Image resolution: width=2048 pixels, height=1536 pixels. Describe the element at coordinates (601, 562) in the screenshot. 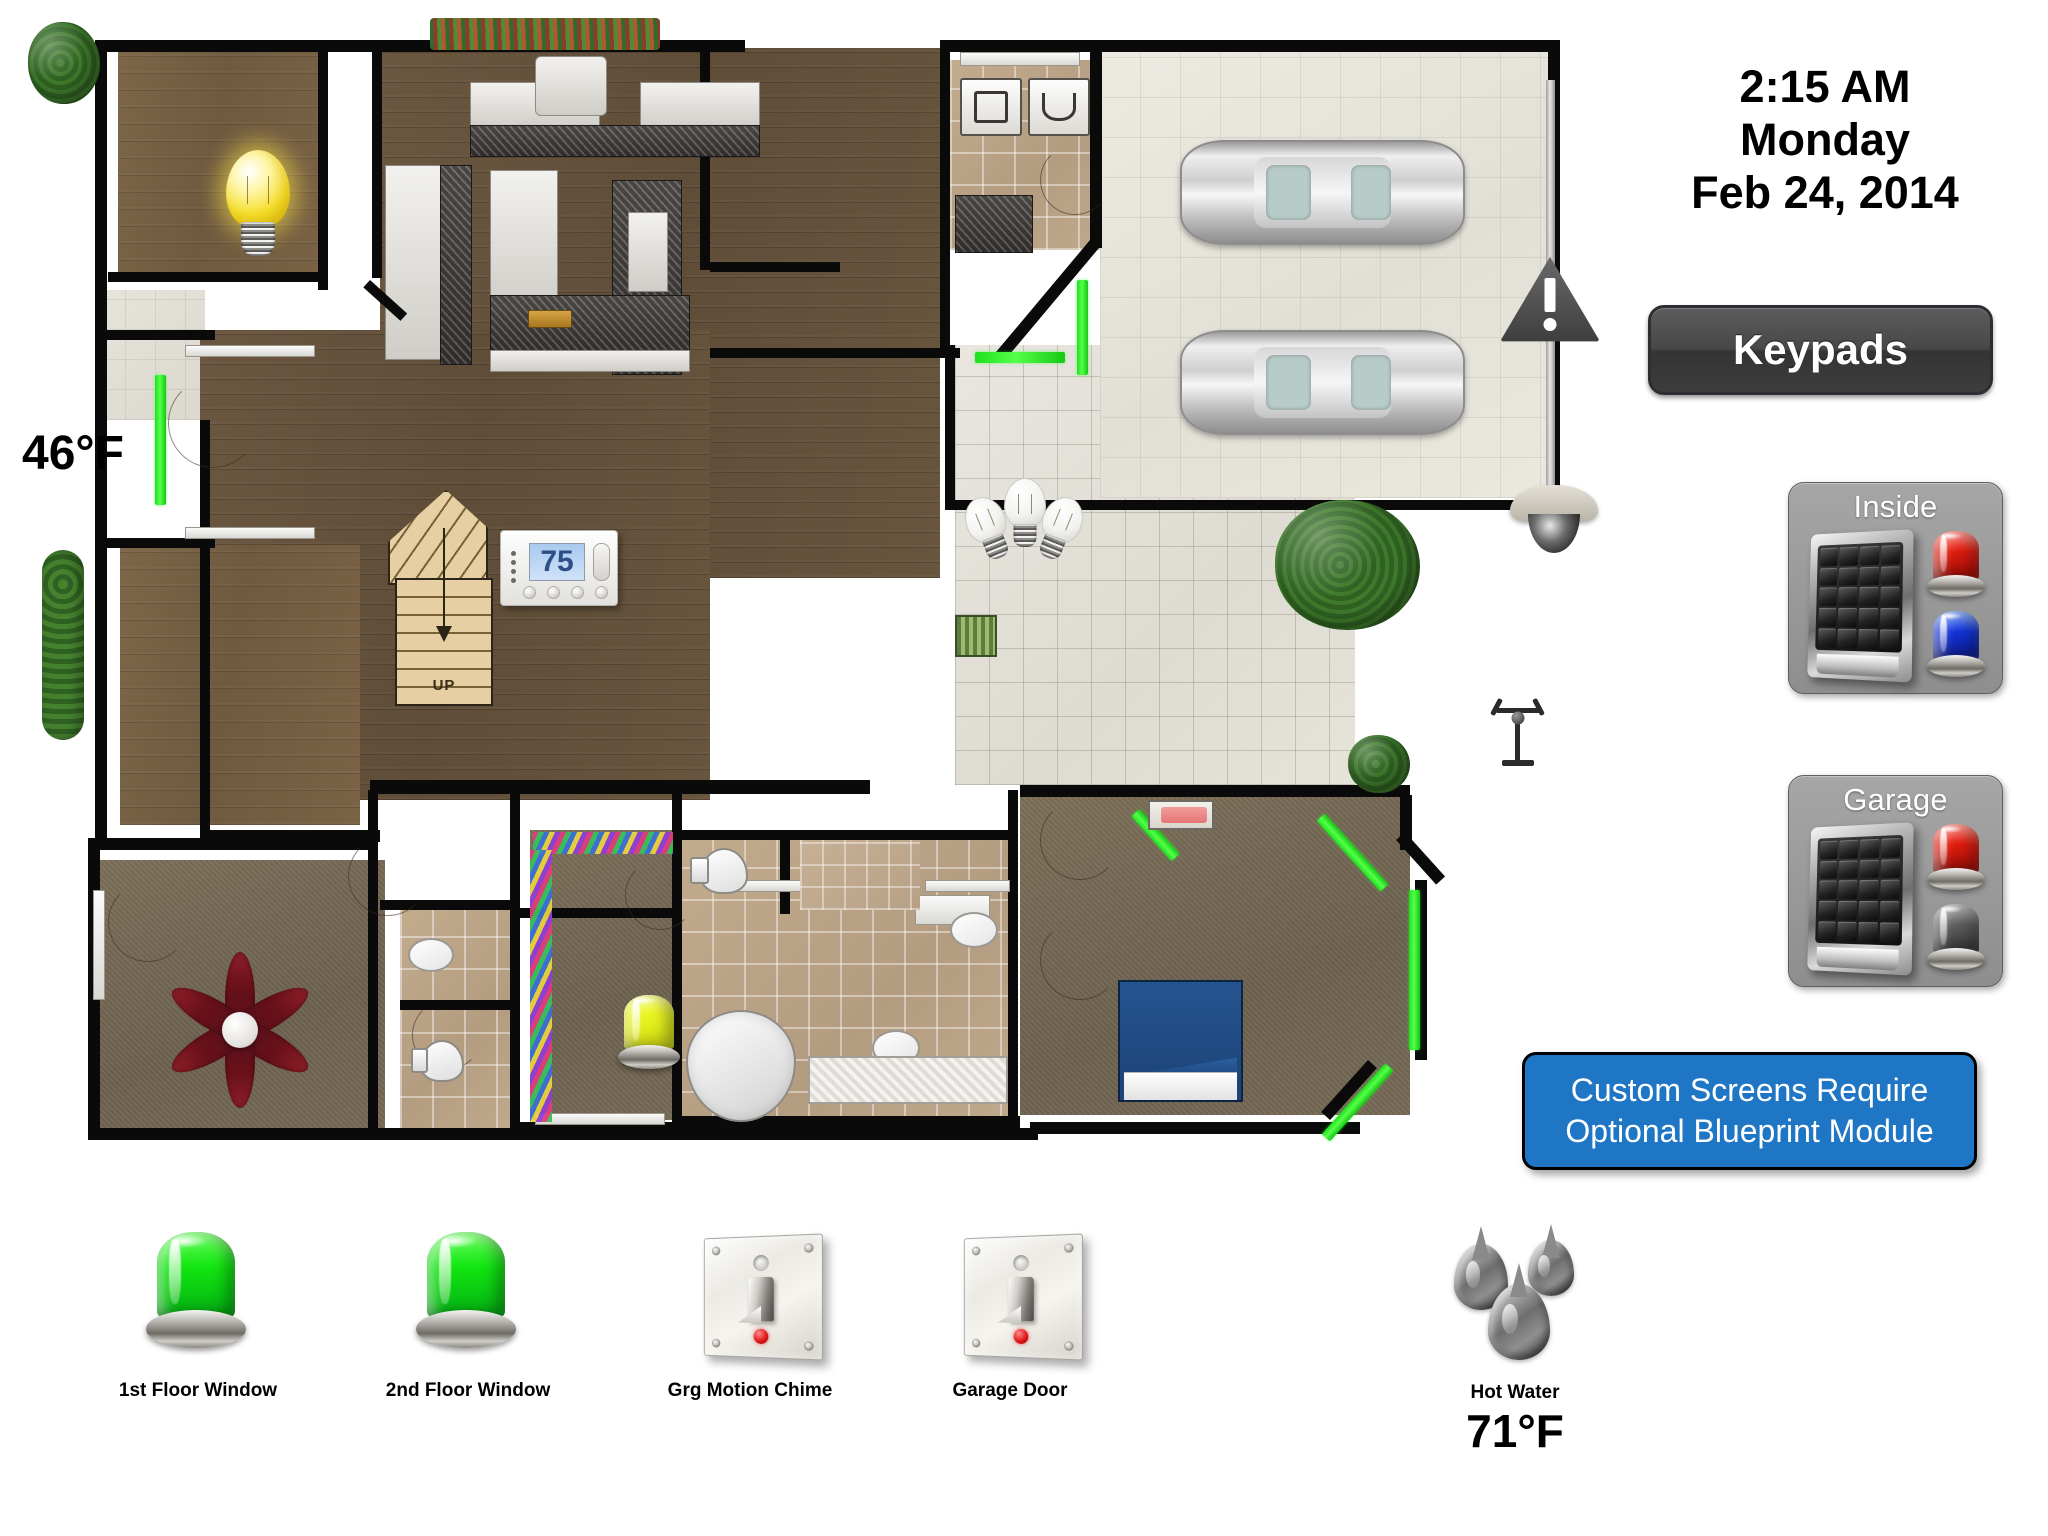

I see `thermostat-rocker-button` at that location.